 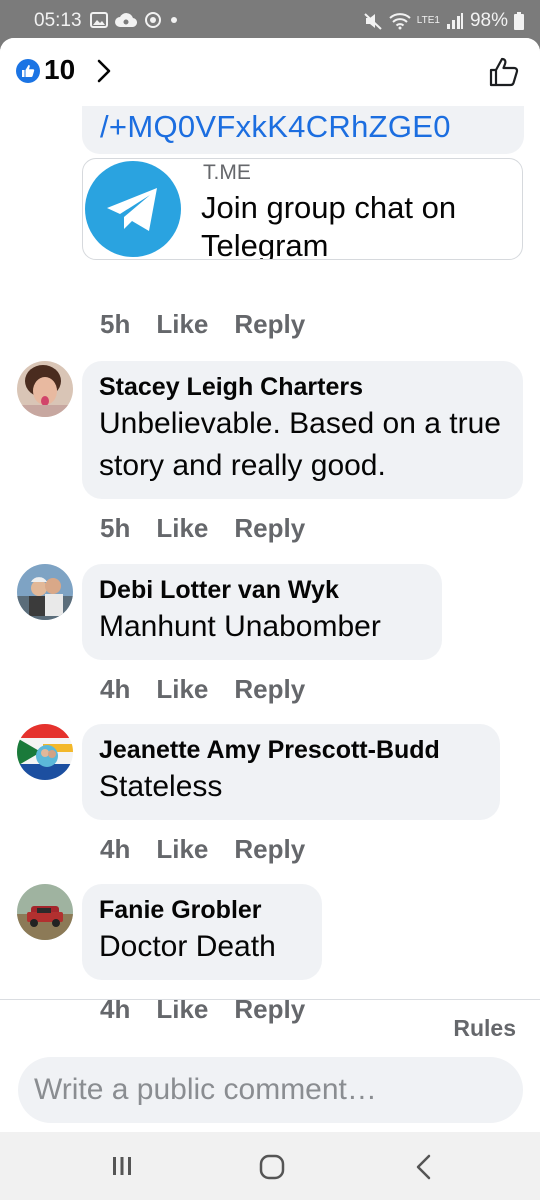 I want to click on rules-link: Rules, so click(x=484, y=1028).